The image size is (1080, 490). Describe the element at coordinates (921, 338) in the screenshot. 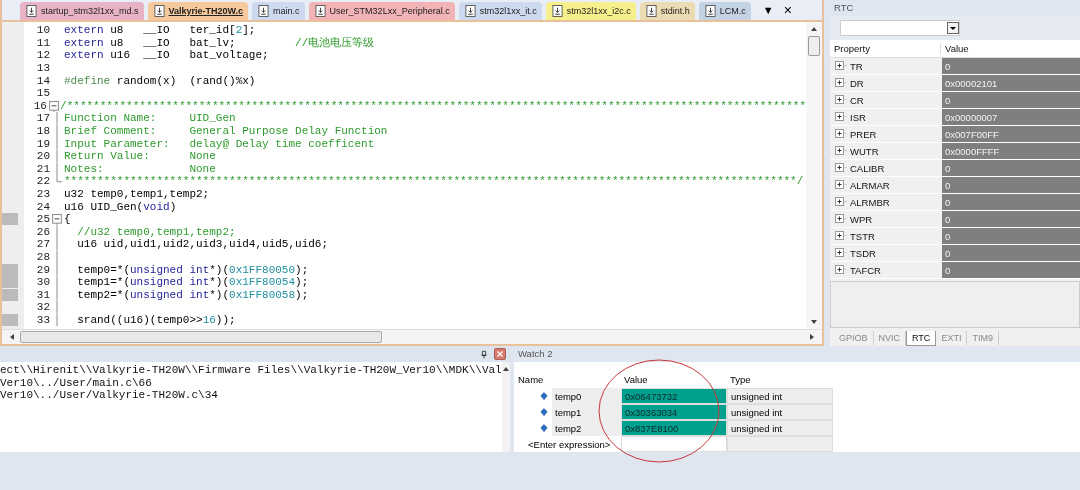

I see `peripheral-tab: RTC` at that location.